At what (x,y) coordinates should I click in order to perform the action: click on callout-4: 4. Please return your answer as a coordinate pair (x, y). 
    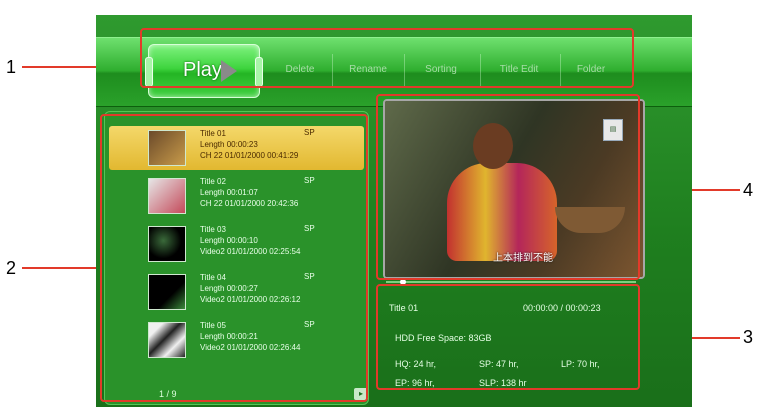
    Looking at the image, I should click on (748, 190).